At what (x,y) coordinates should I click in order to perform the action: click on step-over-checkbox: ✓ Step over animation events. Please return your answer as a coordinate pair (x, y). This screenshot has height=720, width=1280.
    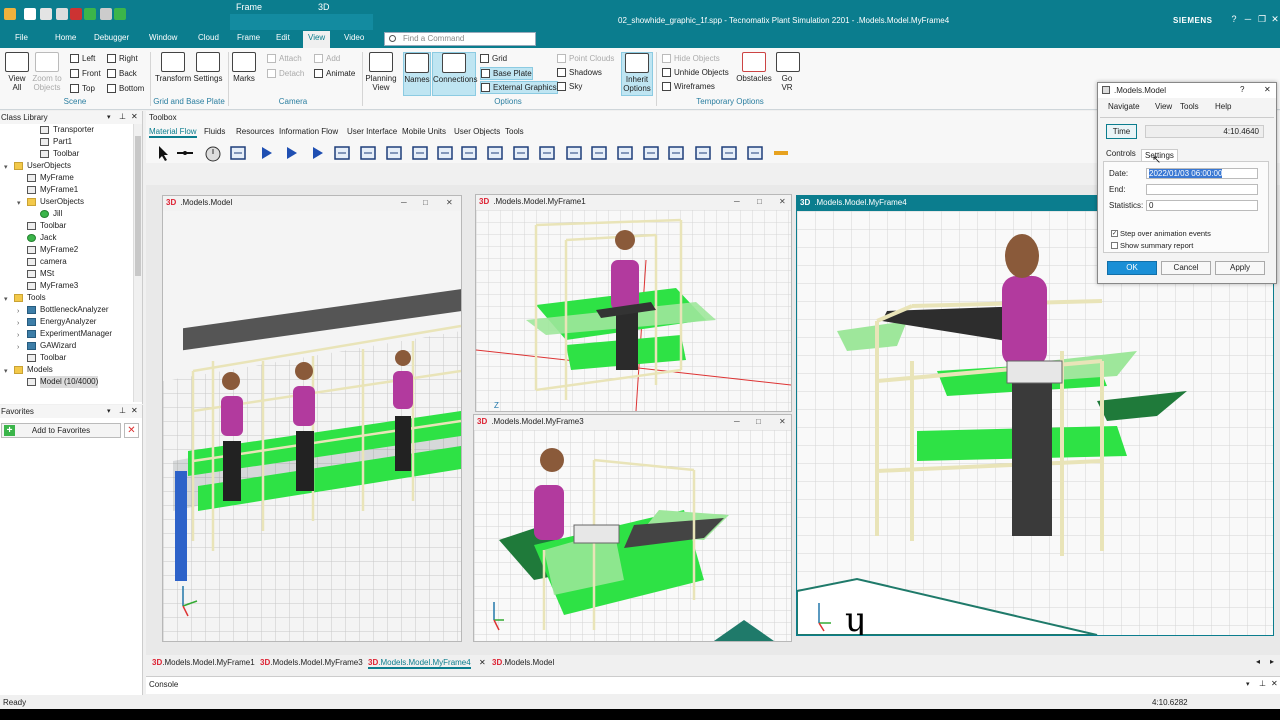
    Looking at the image, I should click on (1161, 233).